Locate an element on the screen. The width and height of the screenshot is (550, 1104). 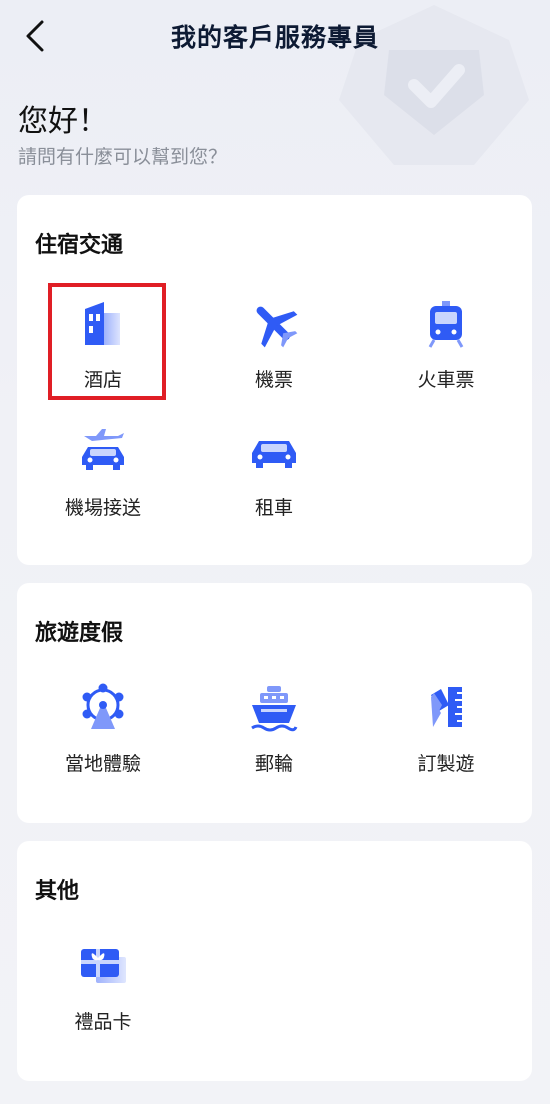
service-item-cruise: 郵輪 is located at coordinates (274, 727).